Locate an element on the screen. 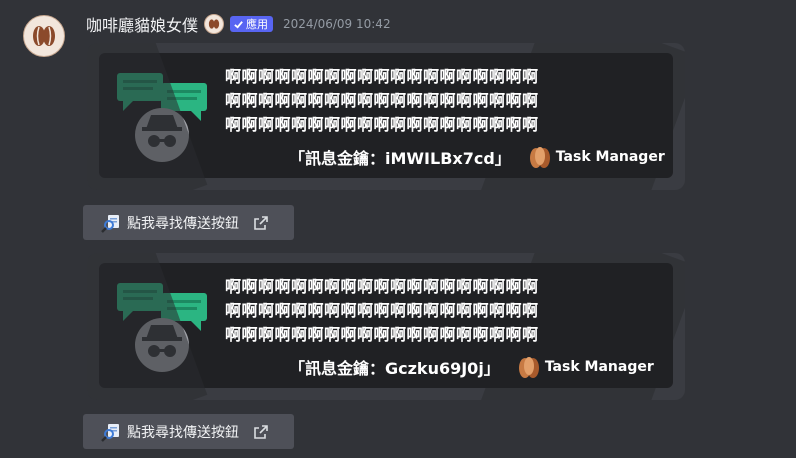  message-key: 「訊息金鑰：Gczku69J0j」 is located at coordinates (394, 368).